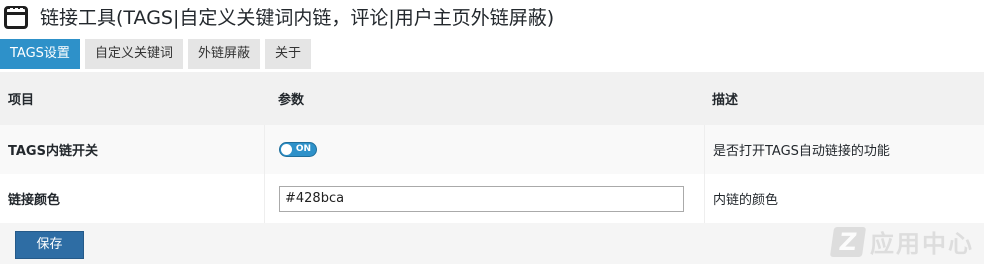 The image size is (984, 264). I want to click on toggle-state-label: ON, so click(303, 149).